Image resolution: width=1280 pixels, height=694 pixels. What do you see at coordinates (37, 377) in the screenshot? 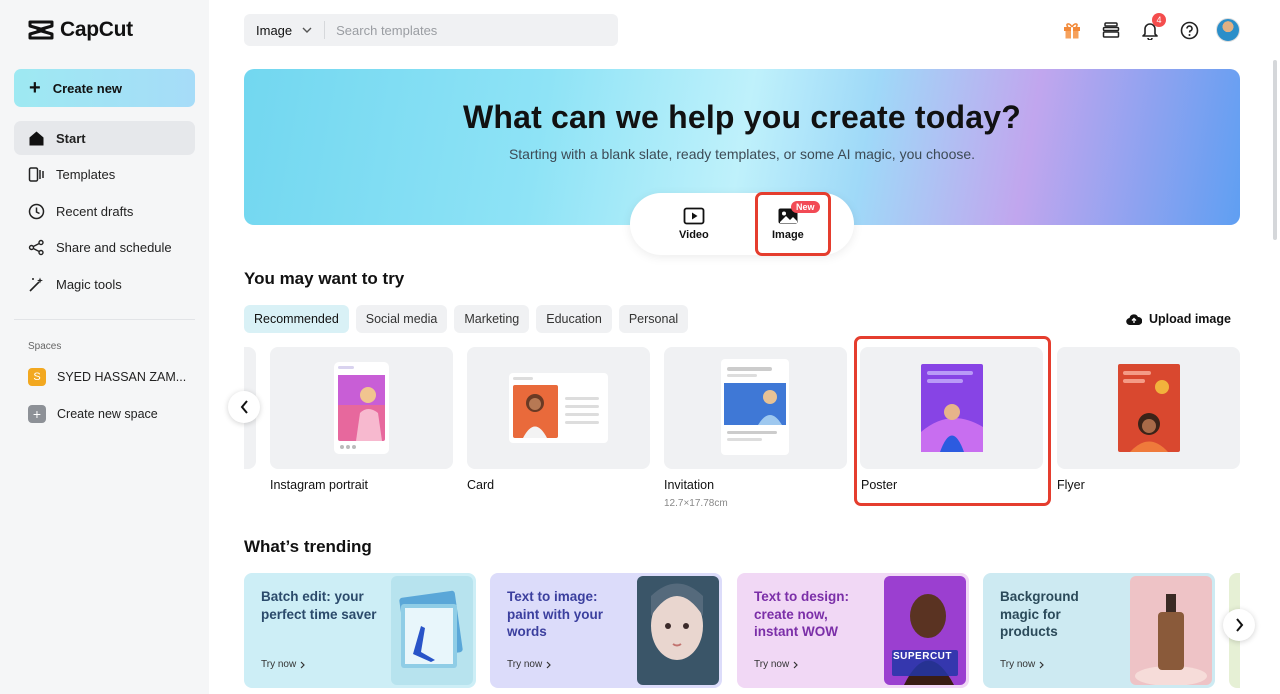
I see `space-avatar: S` at bounding box center [37, 377].